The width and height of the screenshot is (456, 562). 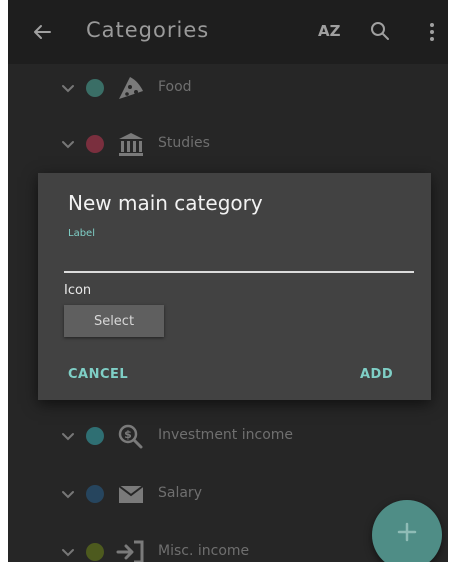 I want to click on icon-field-label: Icon, so click(x=78, y=290).